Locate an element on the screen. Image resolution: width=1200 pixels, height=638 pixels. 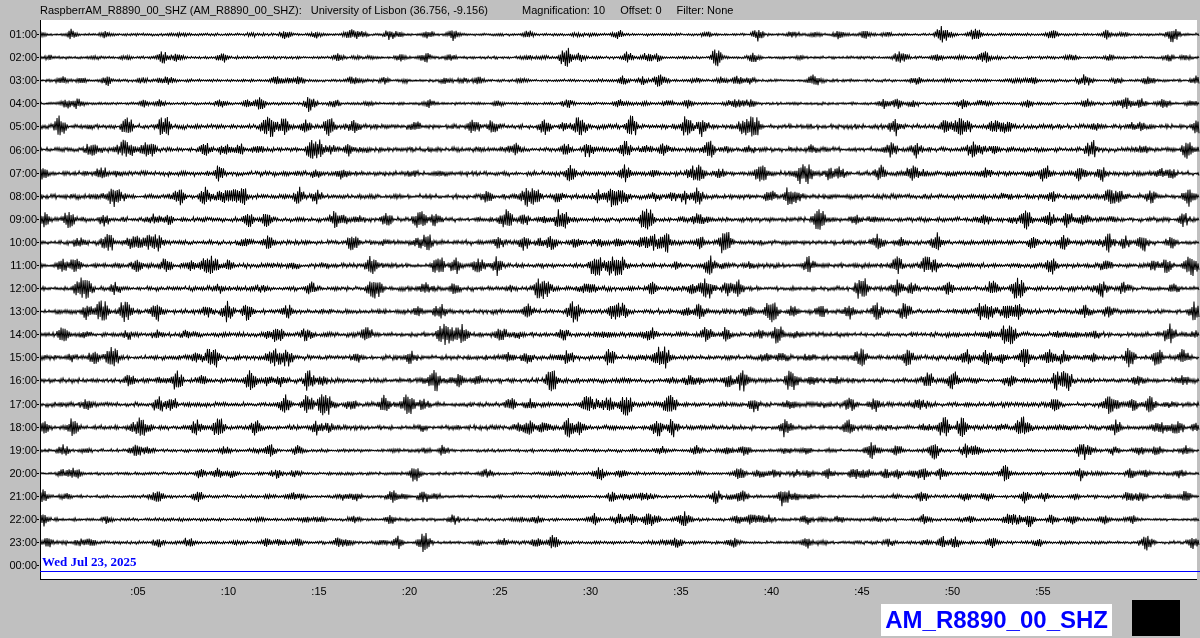
hour-label: 00:00 is located at coordinates (23, 566).